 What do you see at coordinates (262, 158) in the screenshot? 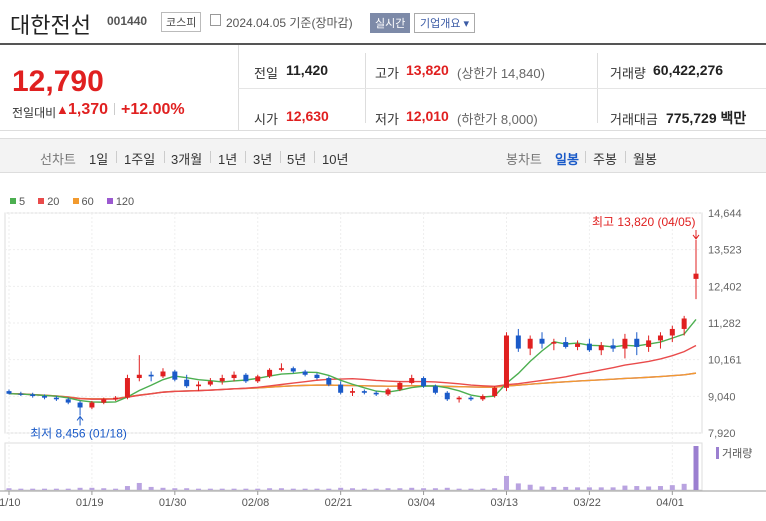
I see `period-3y: 3년` at bounding box center [262, 158].